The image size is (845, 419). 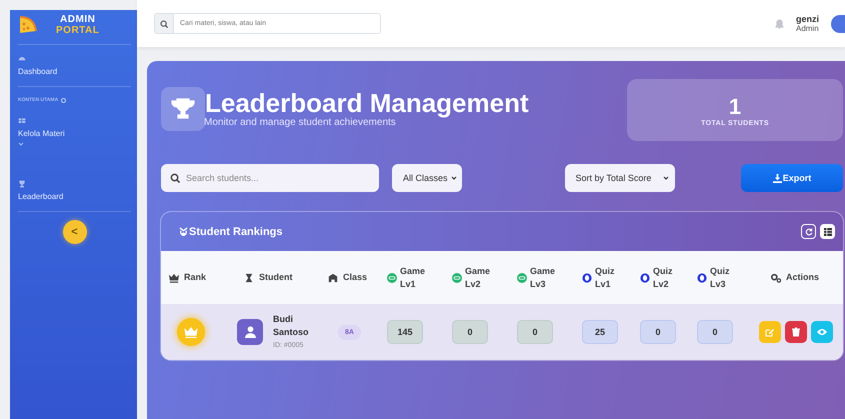 I want to click on school-icon, so click(x=333, y=277).